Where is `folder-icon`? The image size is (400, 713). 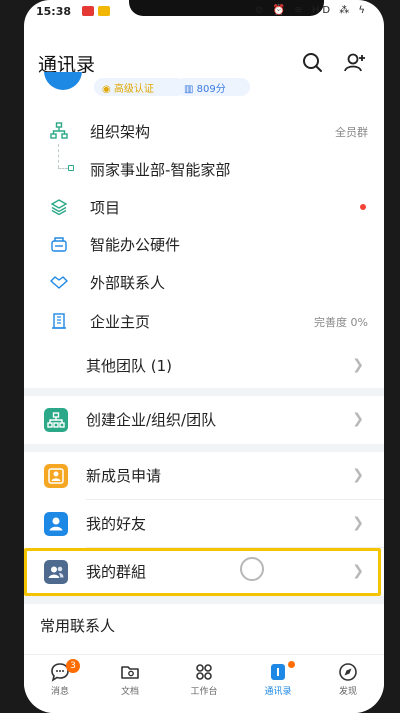 folder-icon is located at coordinates (130, 672).